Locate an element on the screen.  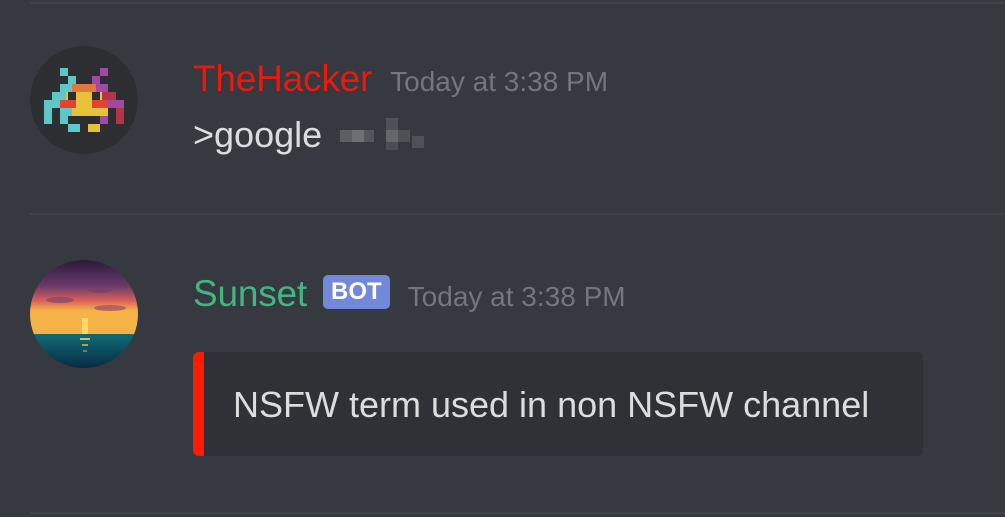
message-text: >google is located at coordinates (258, 134).